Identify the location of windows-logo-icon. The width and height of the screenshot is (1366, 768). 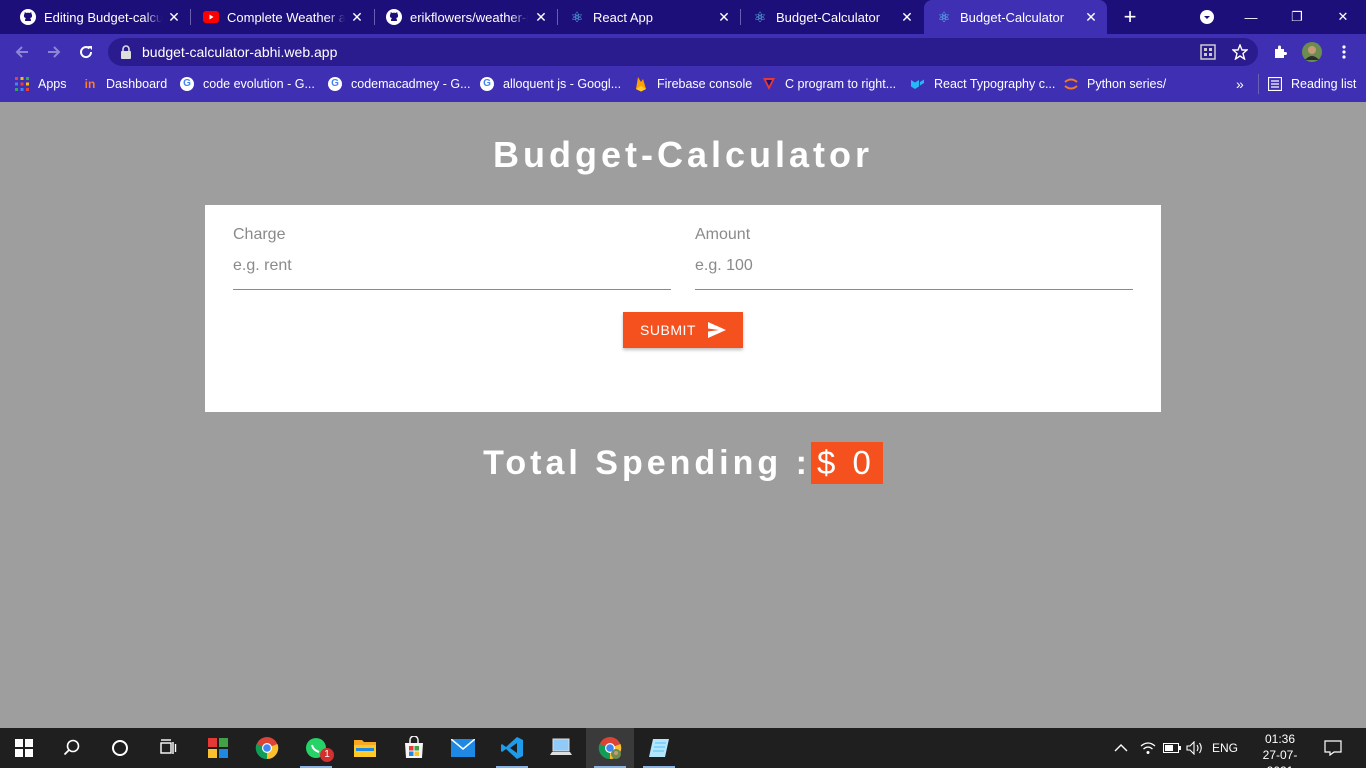
(24, 748).